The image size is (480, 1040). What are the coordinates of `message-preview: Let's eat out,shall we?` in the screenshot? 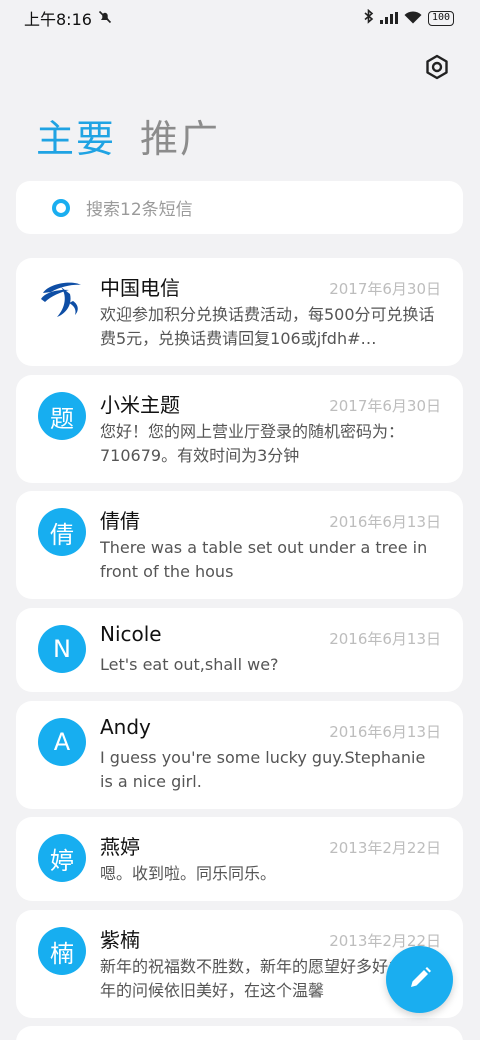 It's located at (189, 664).